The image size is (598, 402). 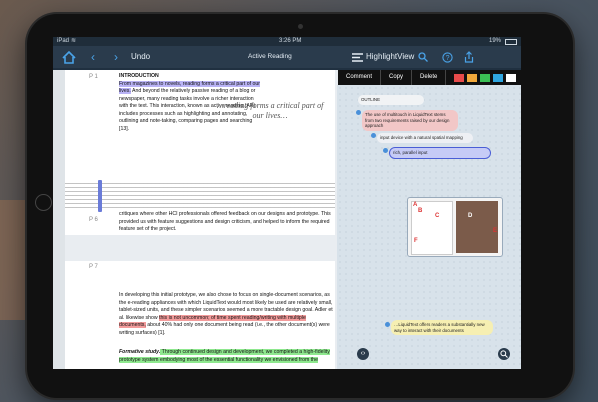 What do you see at coordinates (200, 248) in the screenshot?
I see `page-separator` at bounding box center [200, 248].